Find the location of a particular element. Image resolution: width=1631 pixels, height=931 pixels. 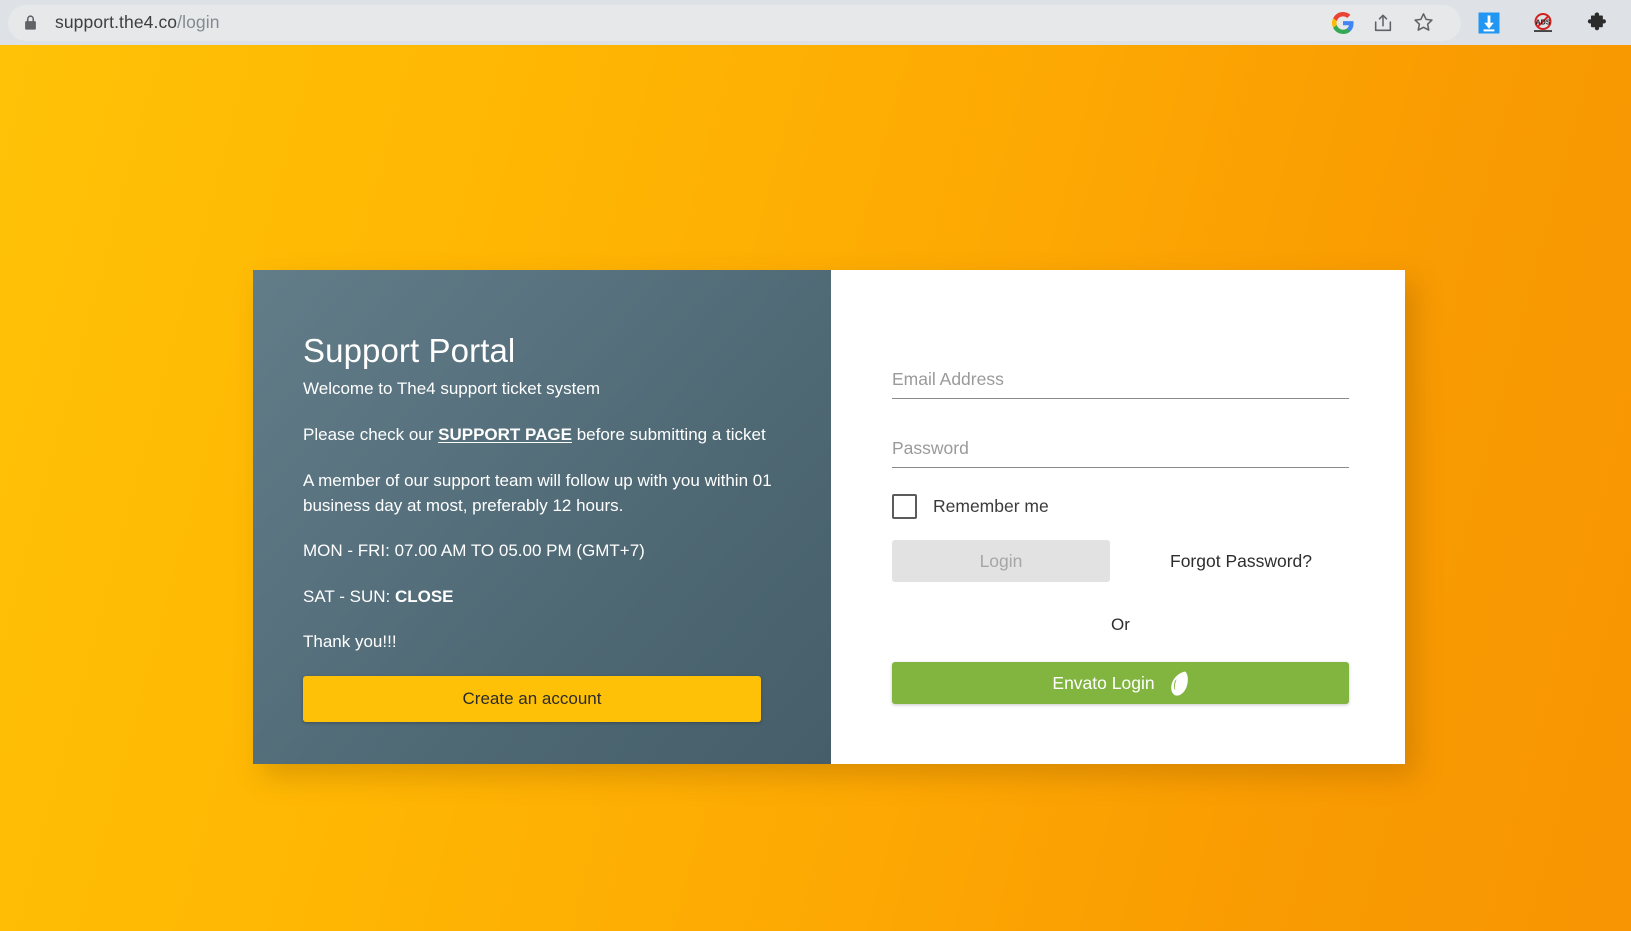

create-account-button: Create an account is located at coordinates (532, 699).